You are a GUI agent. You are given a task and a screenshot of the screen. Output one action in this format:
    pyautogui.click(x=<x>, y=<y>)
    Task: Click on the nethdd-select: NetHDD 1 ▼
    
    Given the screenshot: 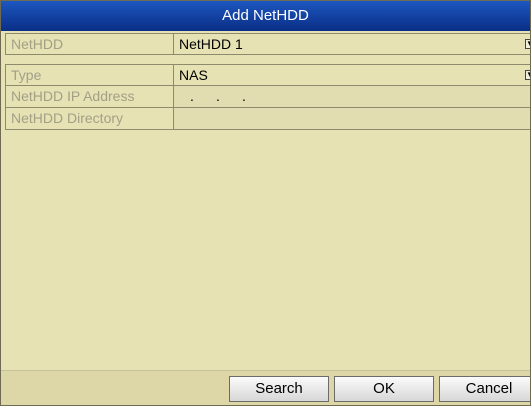 What is the action you would take?
    pyautogui.click(x=352, y=44)
    